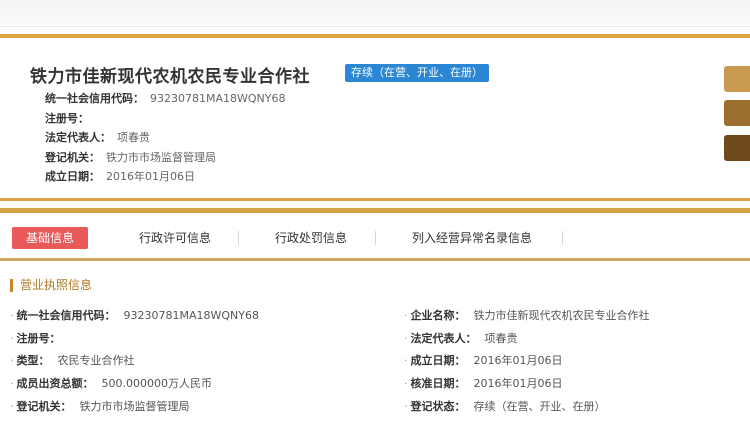 This screenshot has height=422, width=750. I want to click on header-label: 登记机关：, so click(72, 157).